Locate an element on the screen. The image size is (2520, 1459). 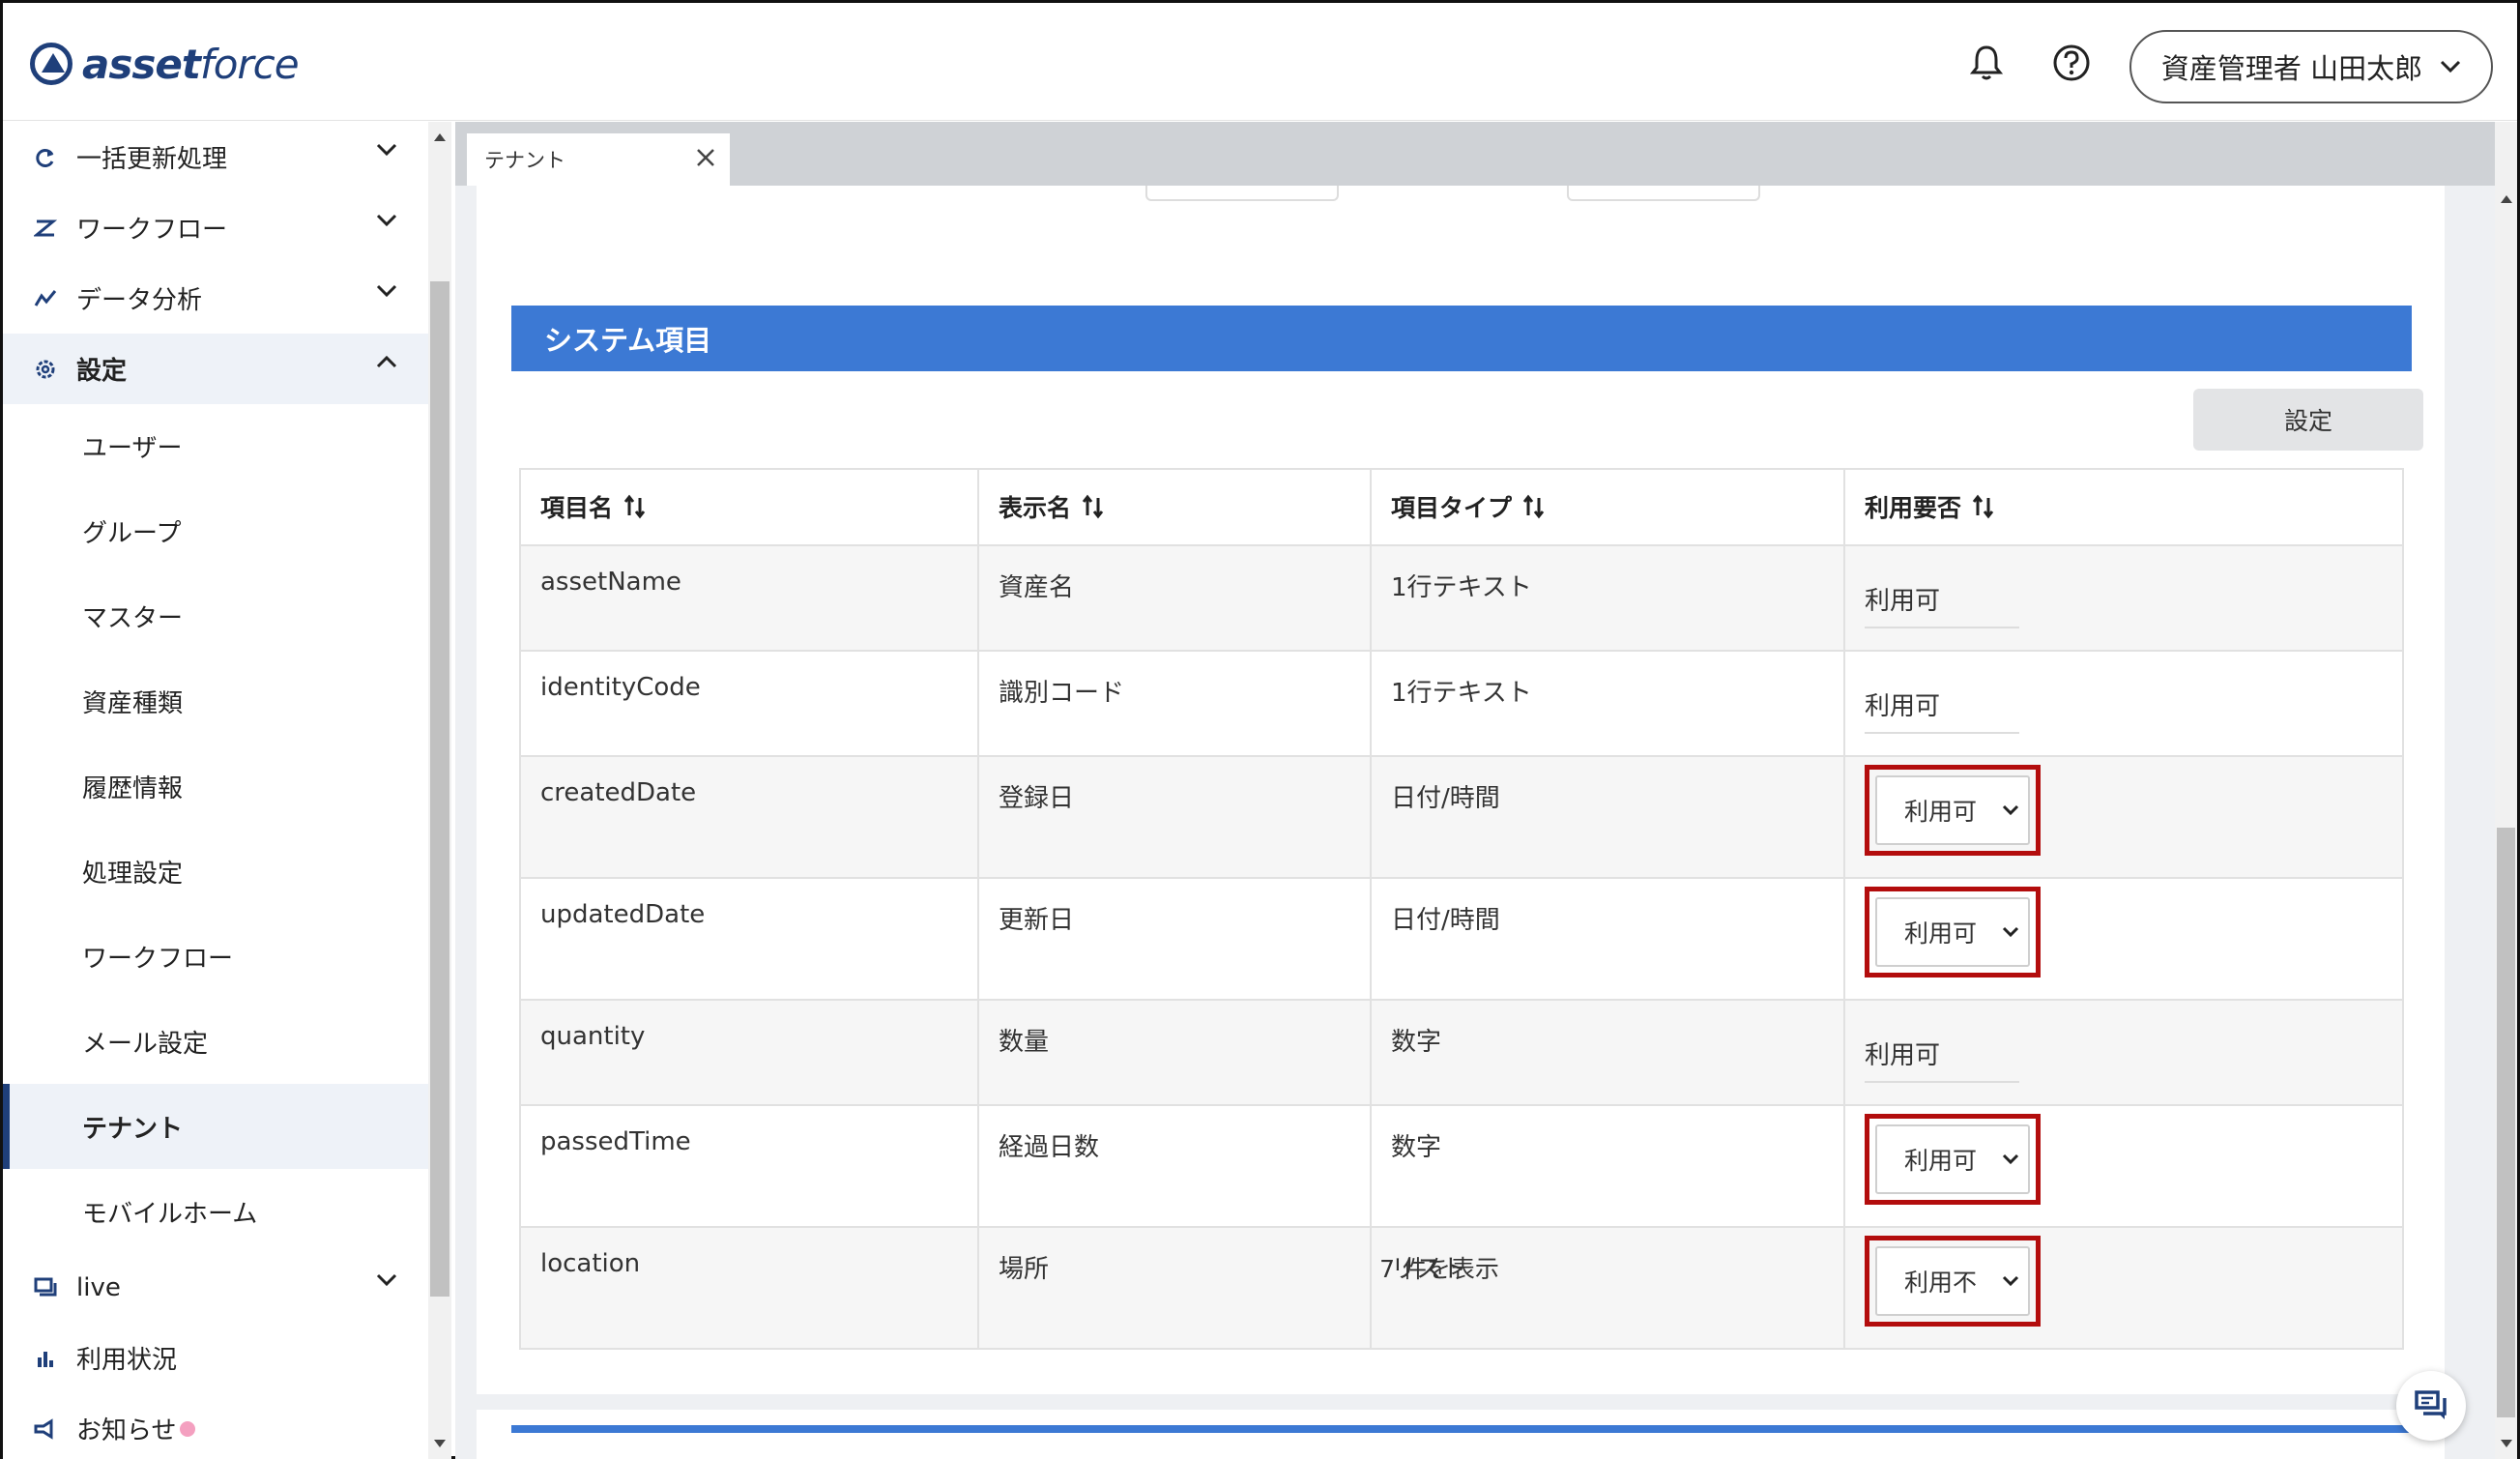
close-icon is located at coordinates (706, 157).